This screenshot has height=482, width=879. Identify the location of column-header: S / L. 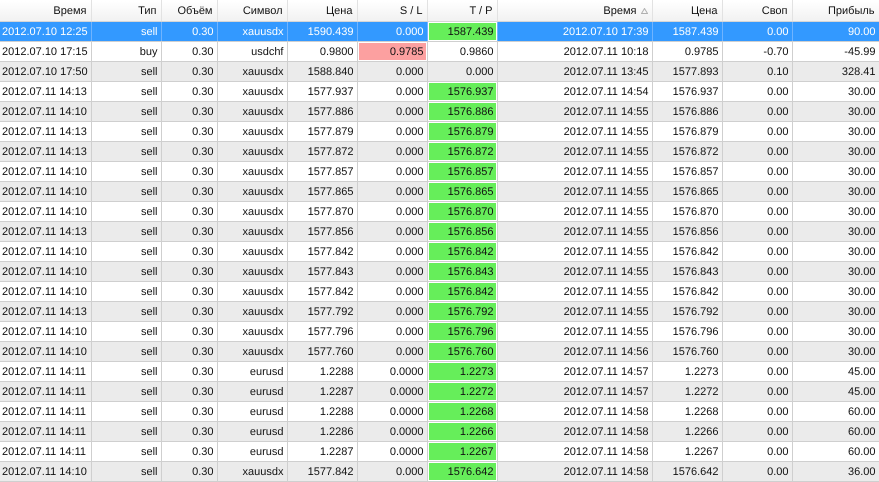
(392, 11).